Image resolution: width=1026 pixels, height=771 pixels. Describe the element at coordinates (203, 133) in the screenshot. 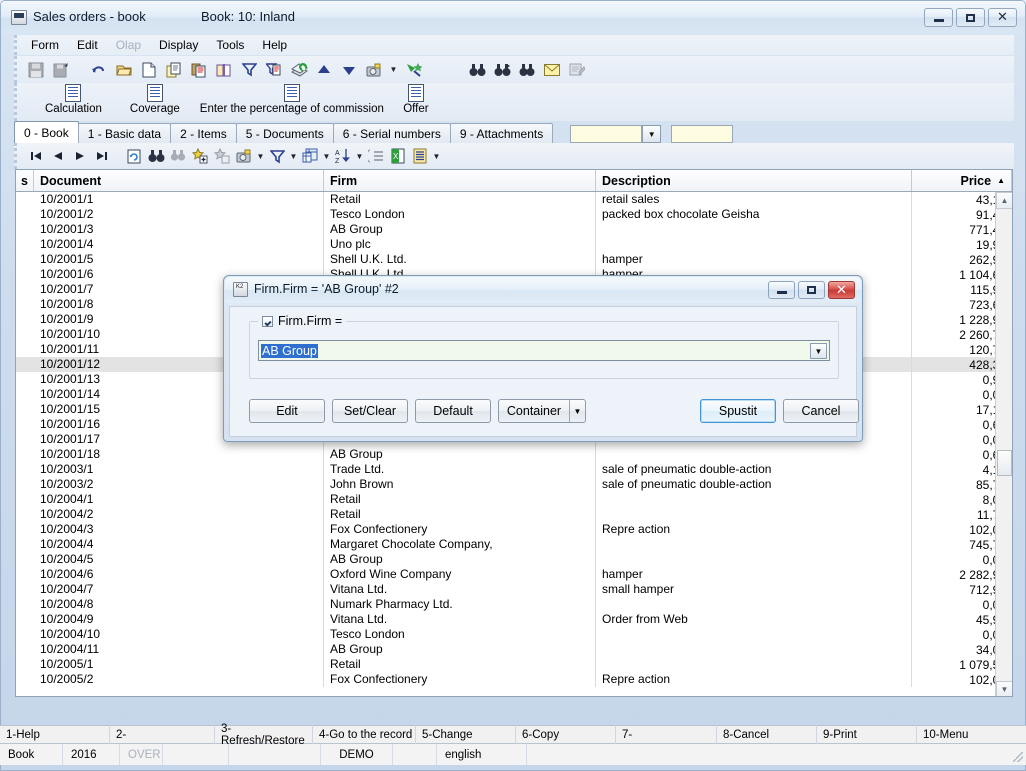

I see `tab-items: 2 - Items` at that location.